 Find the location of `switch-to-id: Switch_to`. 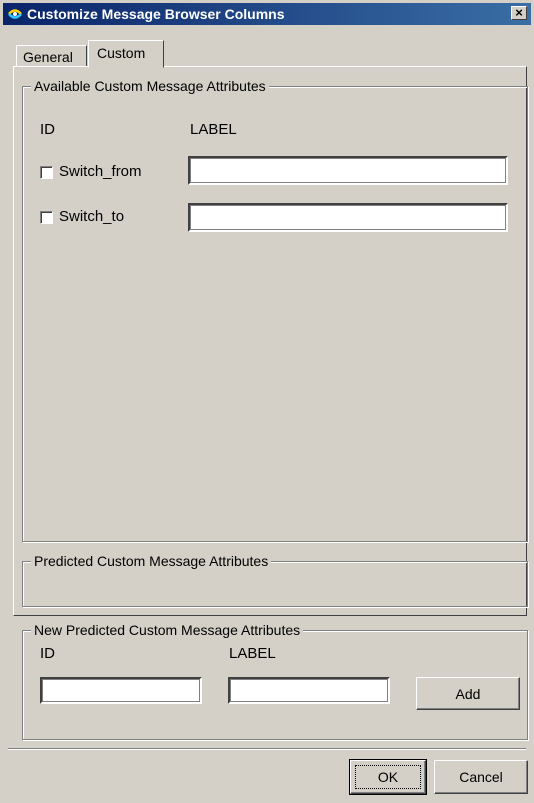

switch-to-id: Switch_to is located at coordinates (92, 216).